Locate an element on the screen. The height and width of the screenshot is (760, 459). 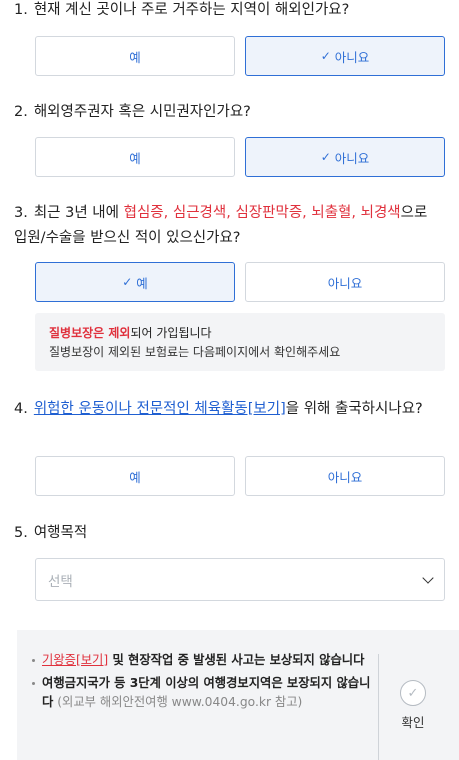
question-number: 3. is located at coordinates (21, 213).